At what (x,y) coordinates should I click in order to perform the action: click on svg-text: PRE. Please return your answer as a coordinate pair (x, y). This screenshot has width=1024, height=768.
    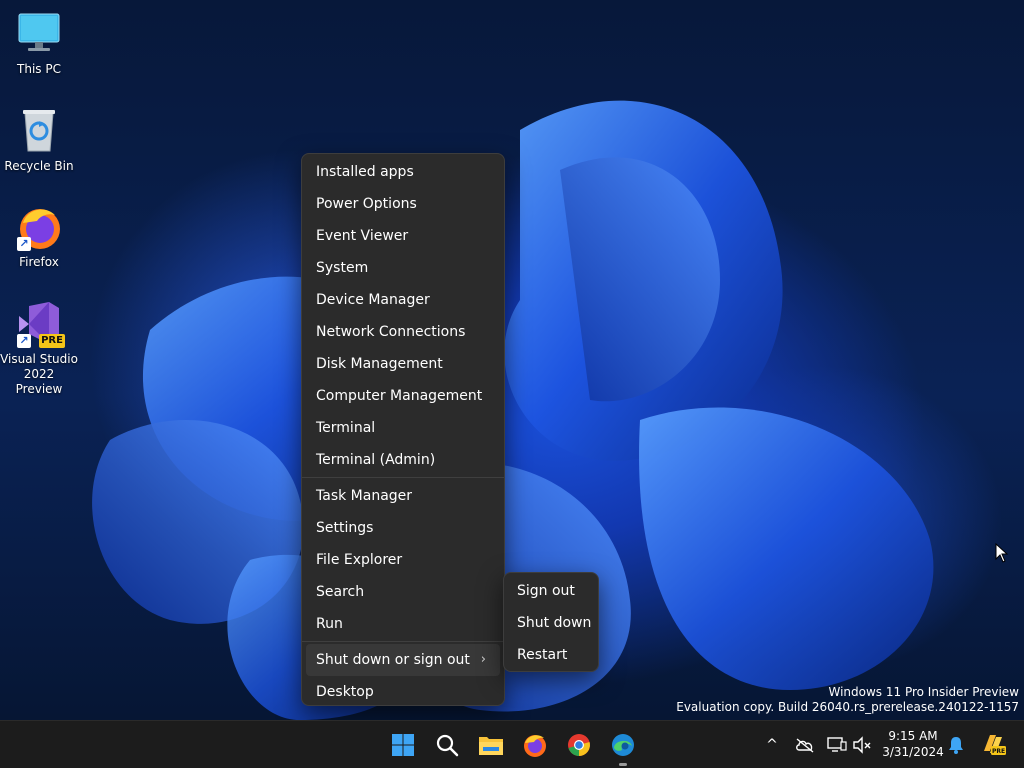
    Looking at the image, I should click on (998, 751).